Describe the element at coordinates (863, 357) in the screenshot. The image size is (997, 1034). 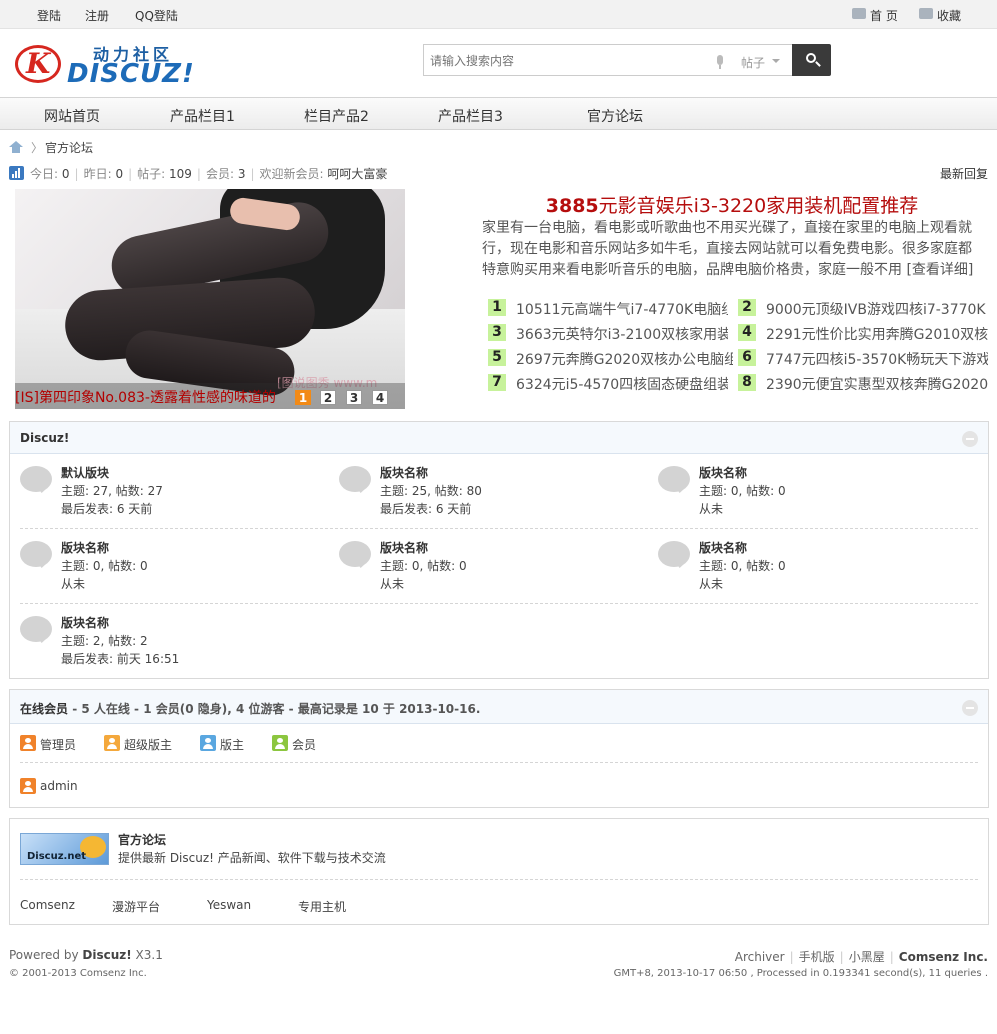
I see `list-item: 6 7747元四核i5-3570K畅玩天下游戏` at that location.